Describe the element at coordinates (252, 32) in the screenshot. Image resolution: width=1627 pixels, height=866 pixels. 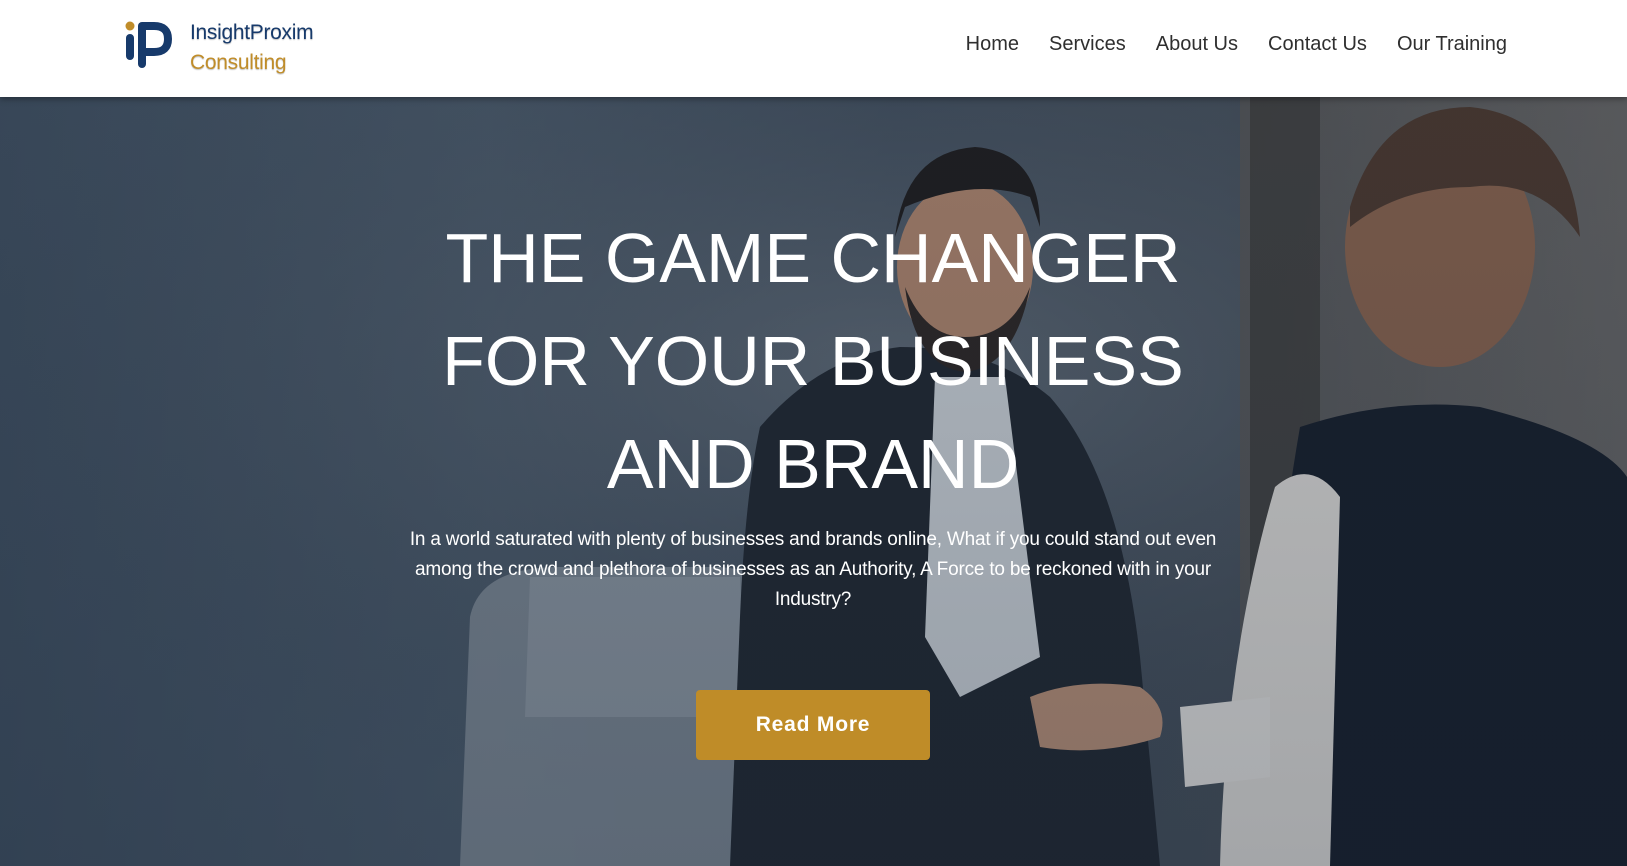
I see `brand-name: InsightProxim` at that location.